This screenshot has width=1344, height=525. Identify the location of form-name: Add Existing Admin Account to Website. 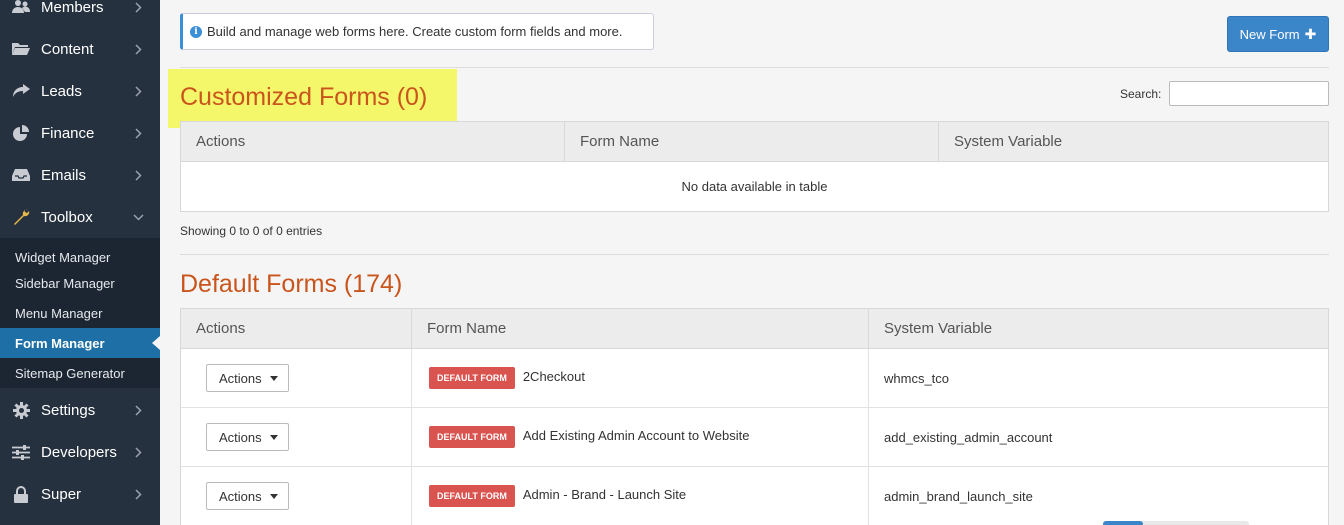
(636, 435).